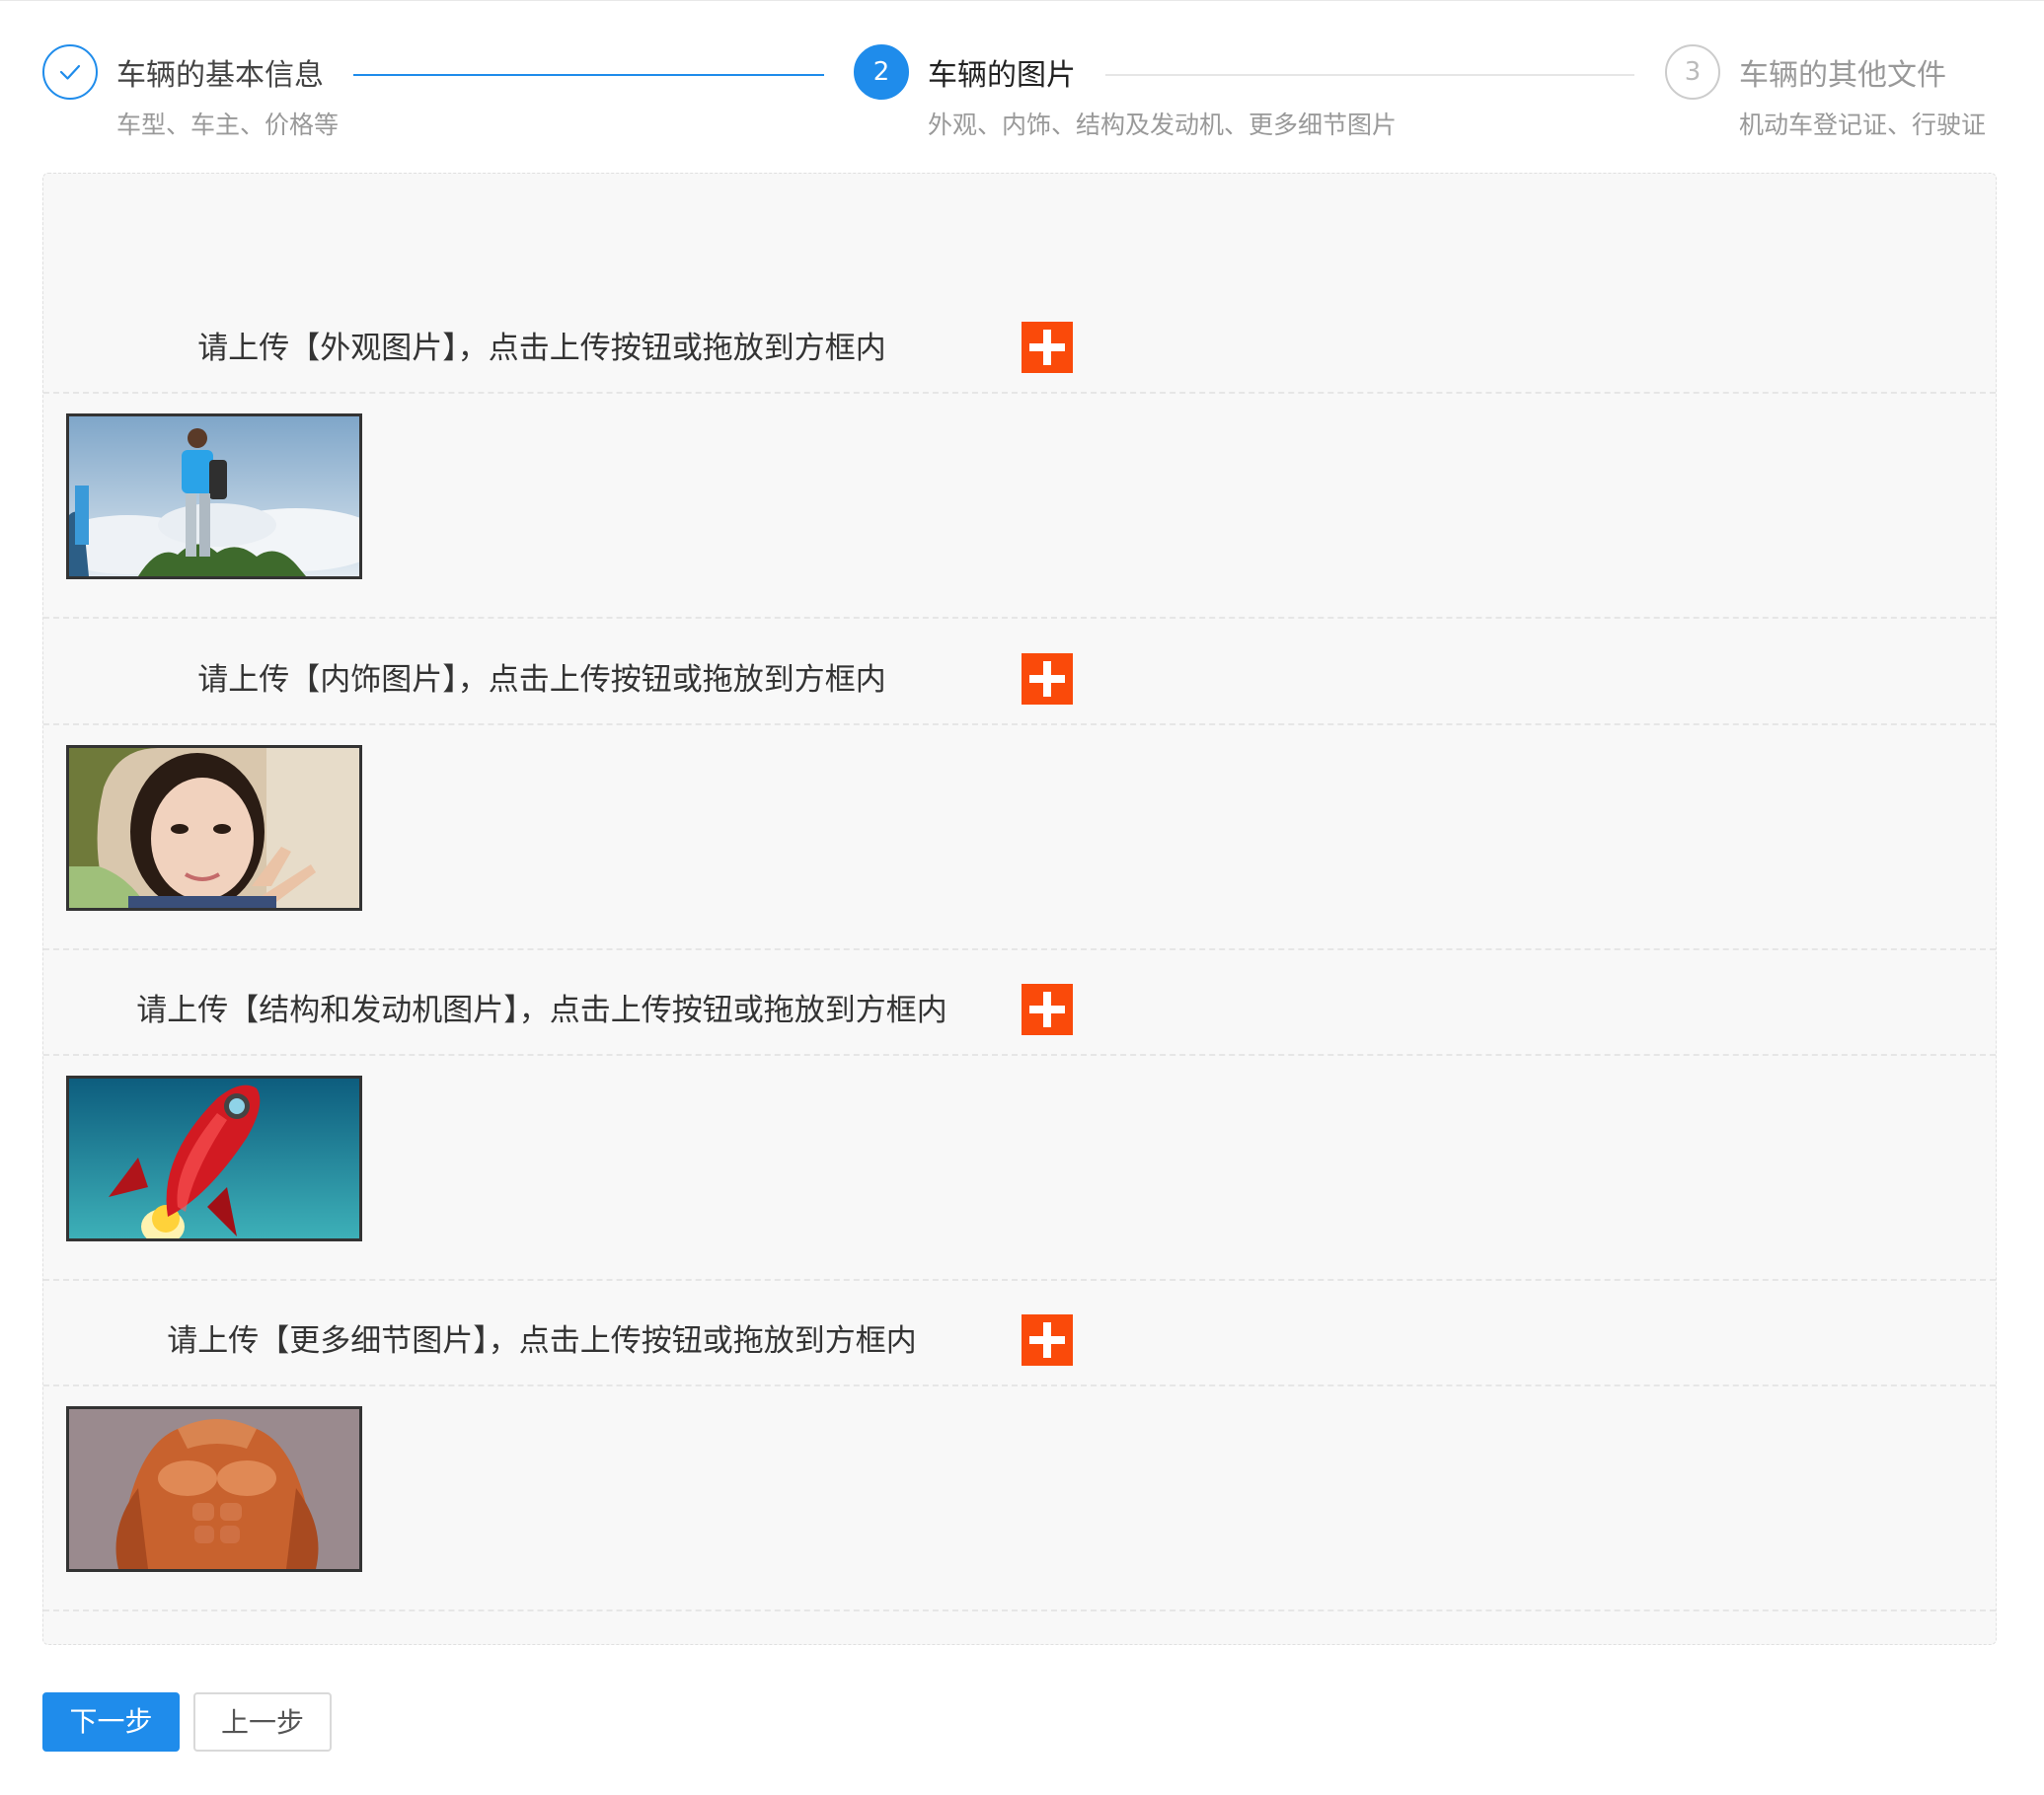 This screenshot has width=2044, height=1795. I want to click on check-icon, so click(70, 72).